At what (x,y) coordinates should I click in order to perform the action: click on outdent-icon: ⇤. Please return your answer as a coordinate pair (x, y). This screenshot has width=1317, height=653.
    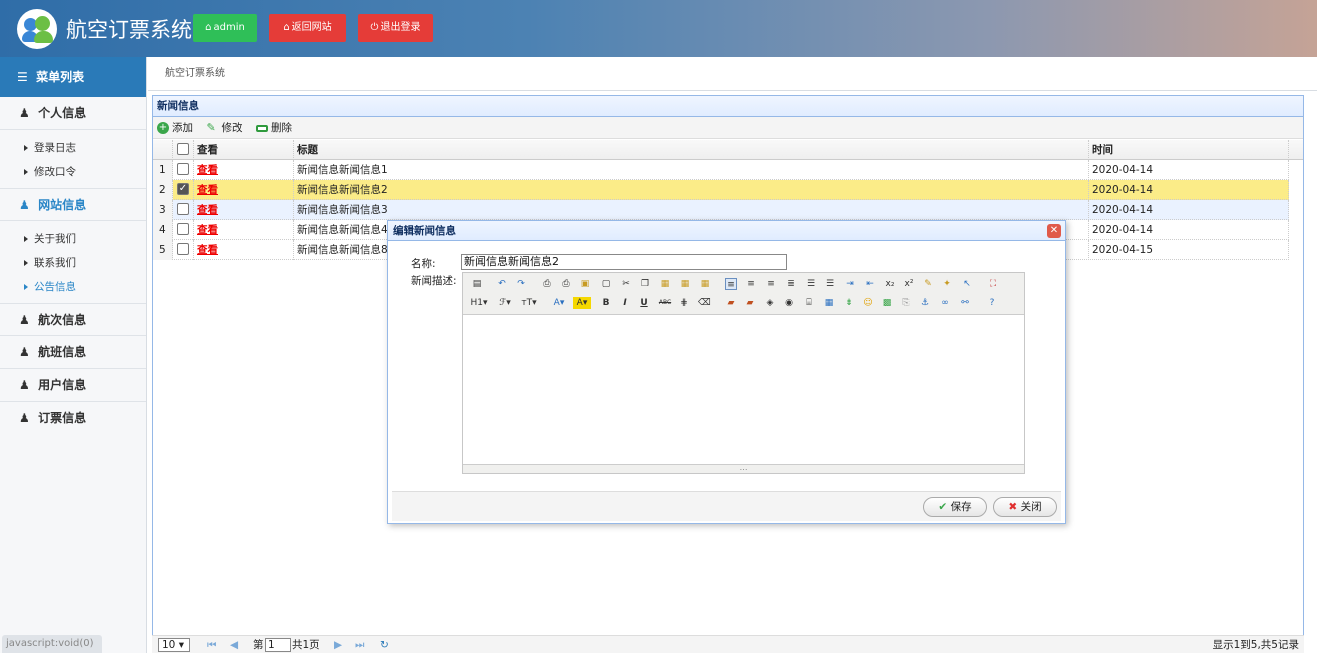
    Looking at the image, I should click on (870, 284).